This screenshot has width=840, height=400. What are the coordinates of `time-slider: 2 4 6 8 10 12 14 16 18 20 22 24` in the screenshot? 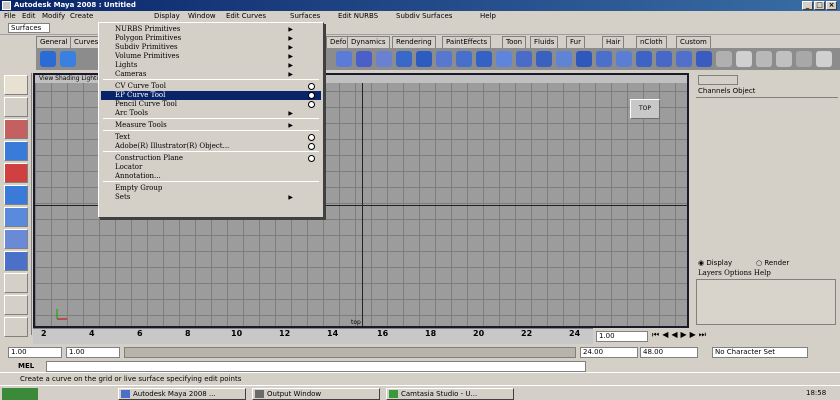 It's located at (313, 336).